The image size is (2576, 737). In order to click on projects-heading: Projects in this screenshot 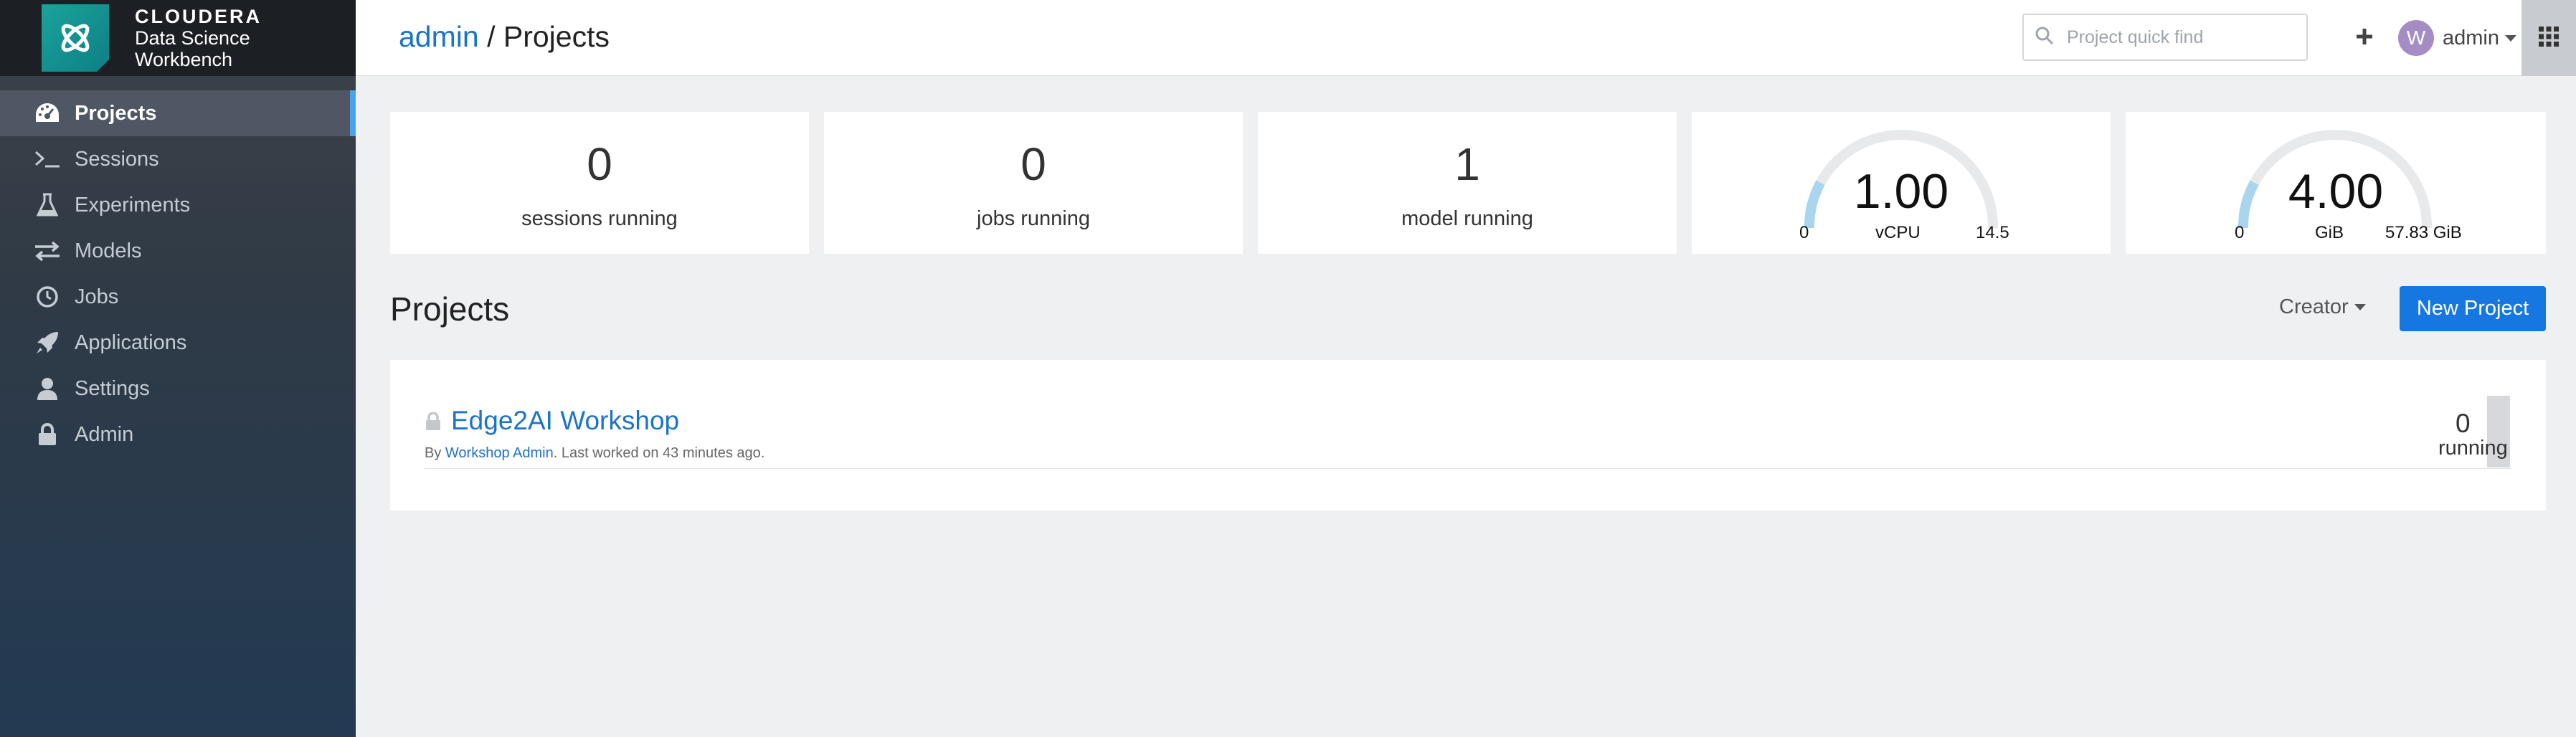, I will do `click(450, 309)`.